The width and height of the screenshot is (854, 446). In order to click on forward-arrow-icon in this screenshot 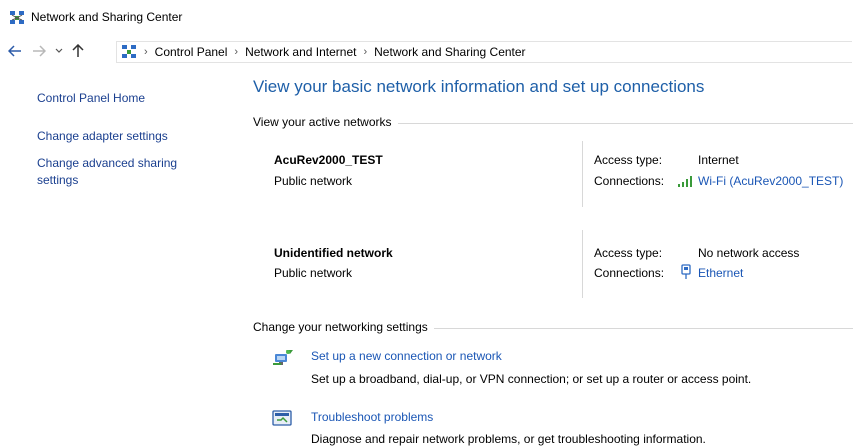, I will do `click(39, 51)`.